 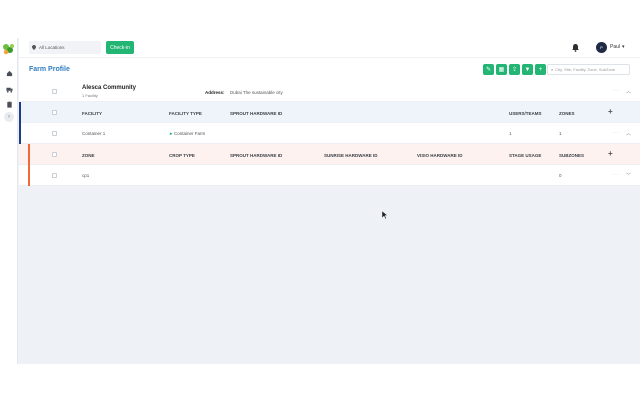 What do you see at coordinates (571, 155) in the screenshot?
I see `column-header: SUBZONES` at bounding box center [571, 155].